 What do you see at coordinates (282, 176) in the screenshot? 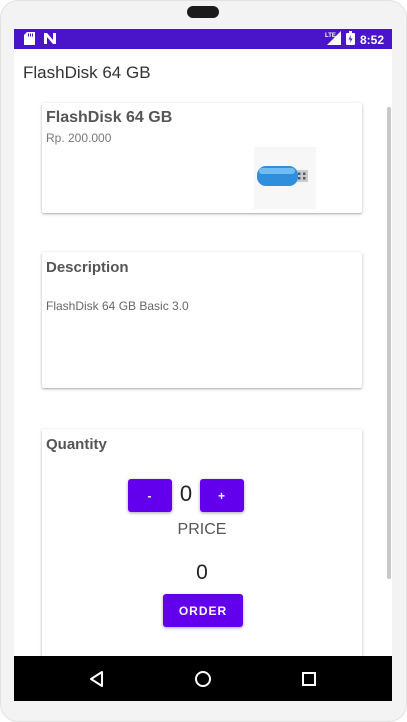
I see `usb-flash-drive-icon` at bounding box center [282, 176].